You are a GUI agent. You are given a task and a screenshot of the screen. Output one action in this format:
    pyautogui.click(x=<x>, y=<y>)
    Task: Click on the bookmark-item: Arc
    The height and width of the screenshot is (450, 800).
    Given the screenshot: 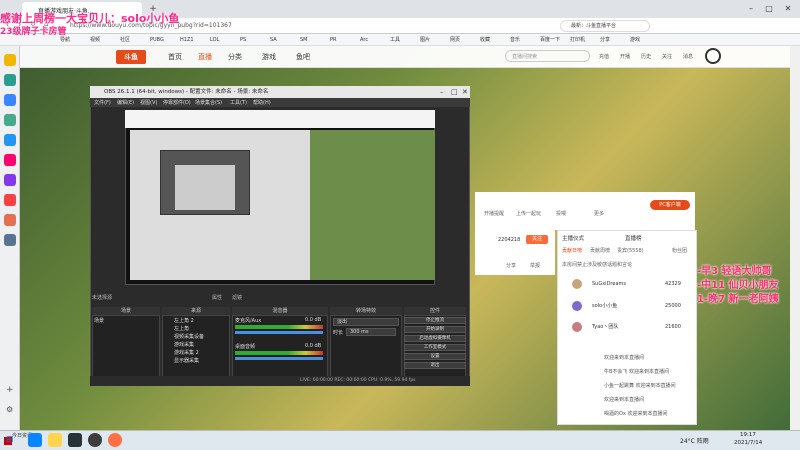 What is the action you would take?
    pyautogui.click(x=364, y=40)
    